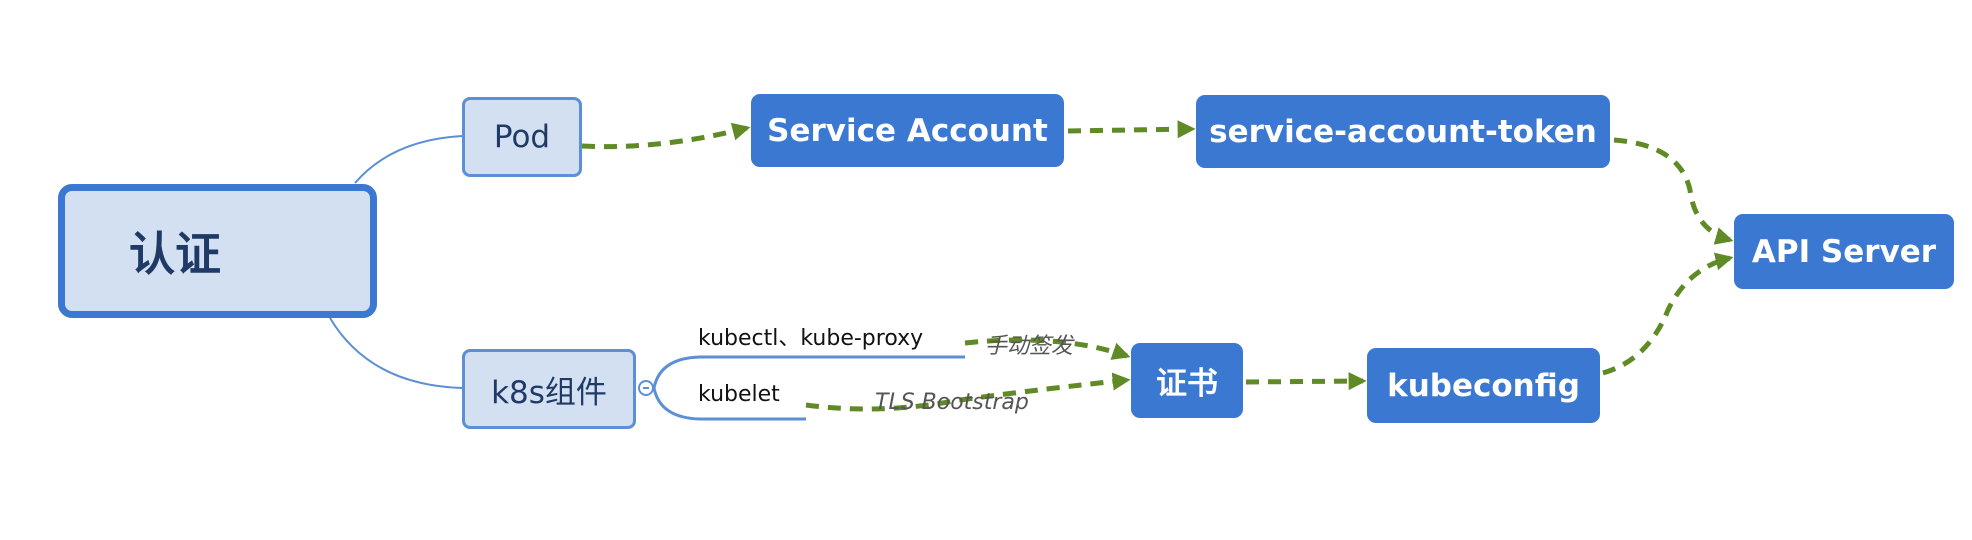 The height and width of the screenshot is (540, 1972). Describe the element at coordinates (646, 388) in the screenshot. I see `collapse-toggle-icon` at that location.